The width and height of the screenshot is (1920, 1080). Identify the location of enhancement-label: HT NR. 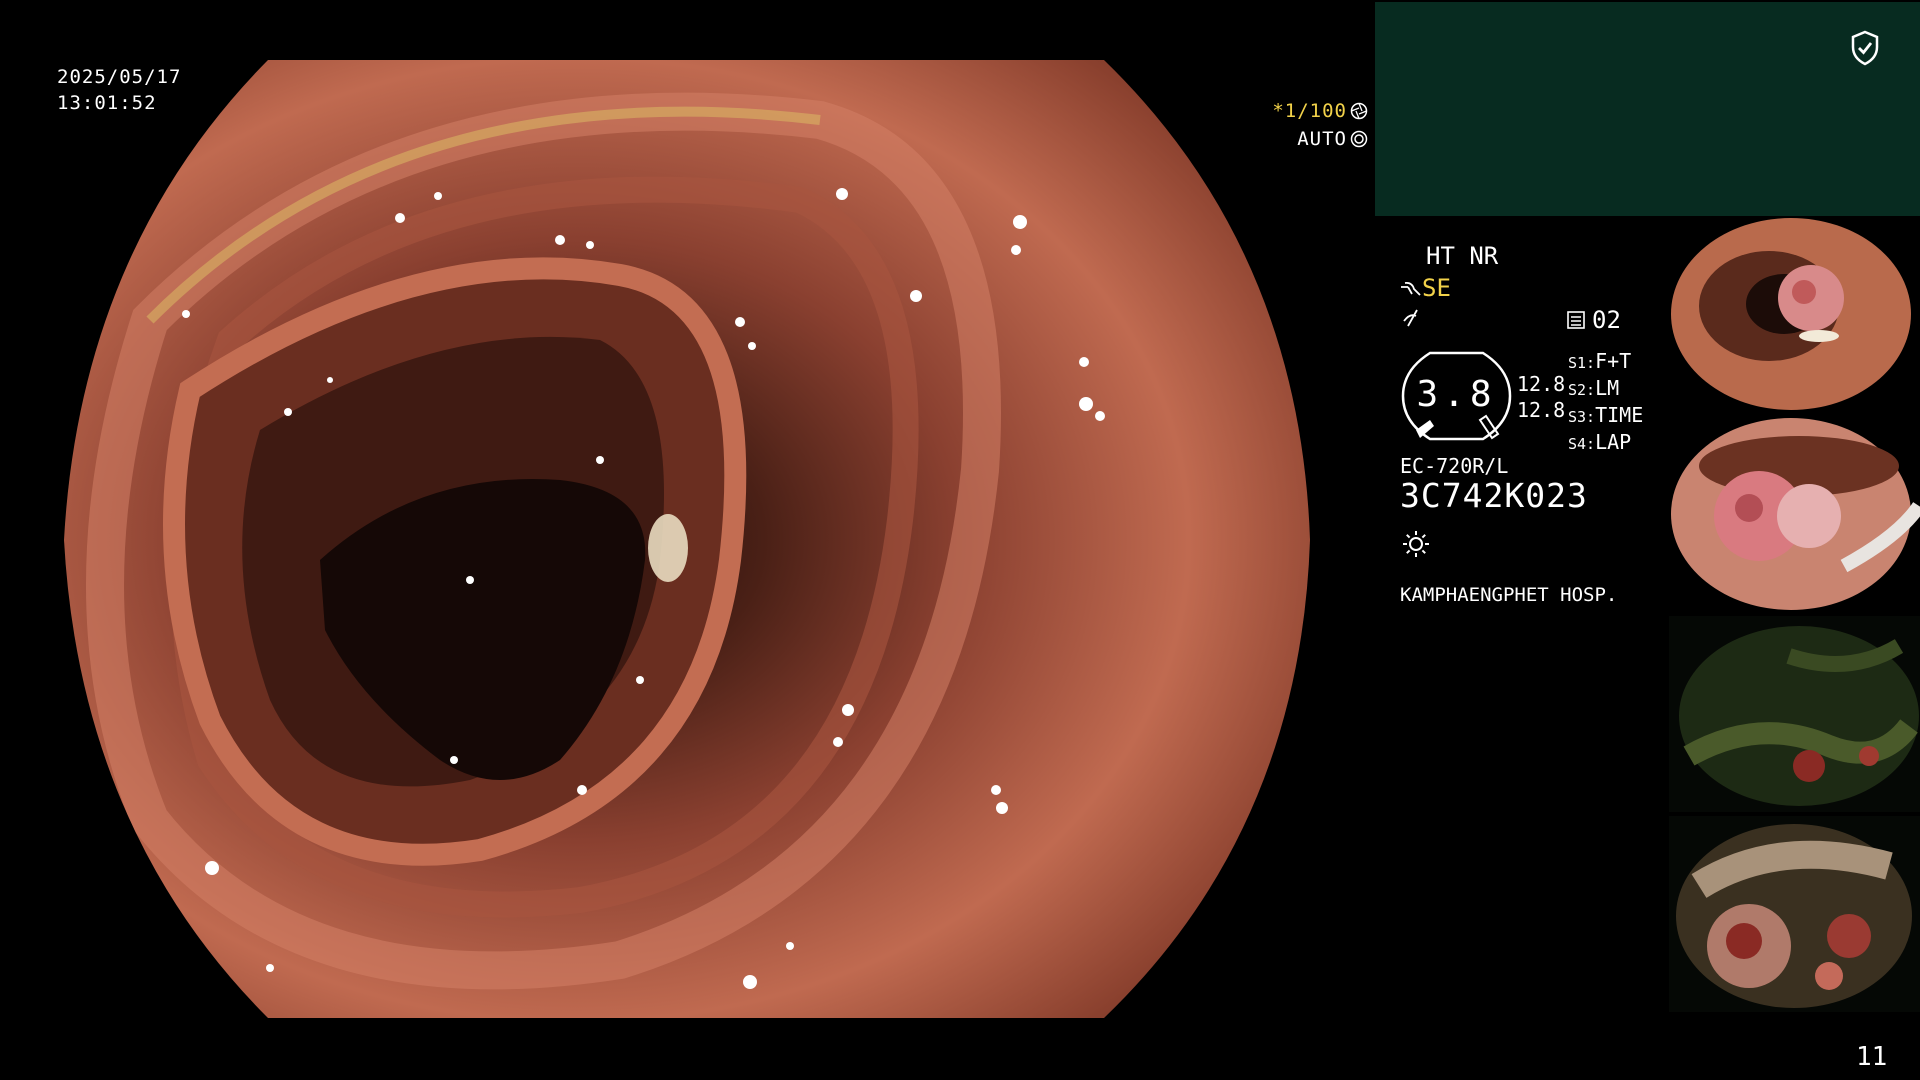
(1462, 256).